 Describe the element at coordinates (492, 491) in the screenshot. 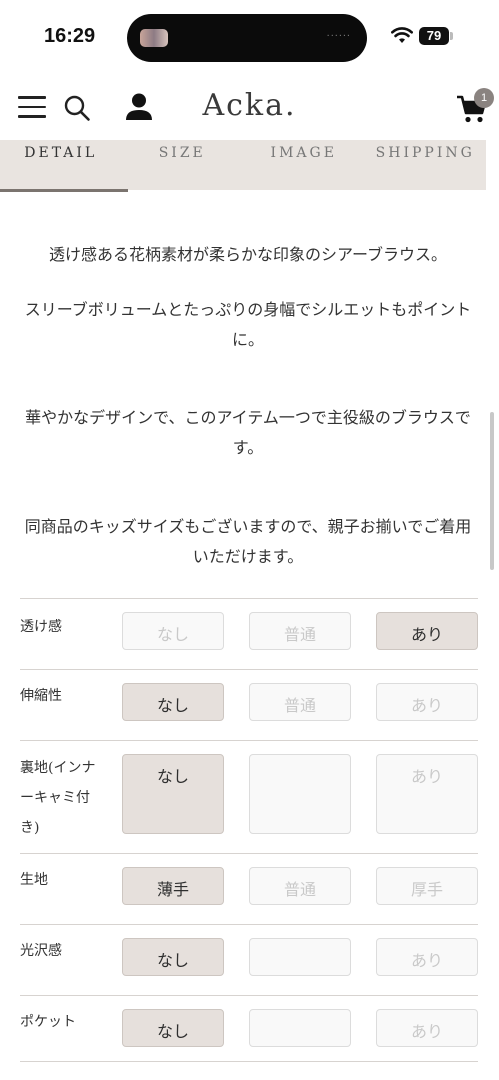

I see `scrollbar` at that location.